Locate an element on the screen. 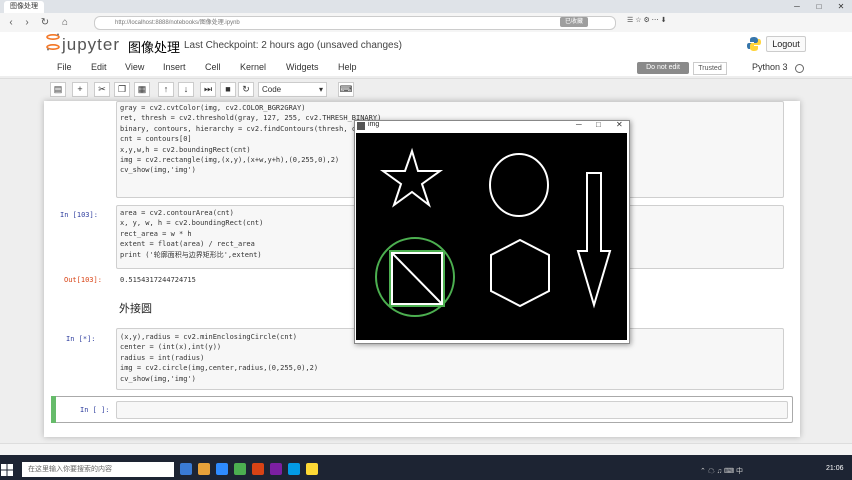 The width and height of the screenshot is (852, 480). code-cell-input is located at coordinates (452, 410).